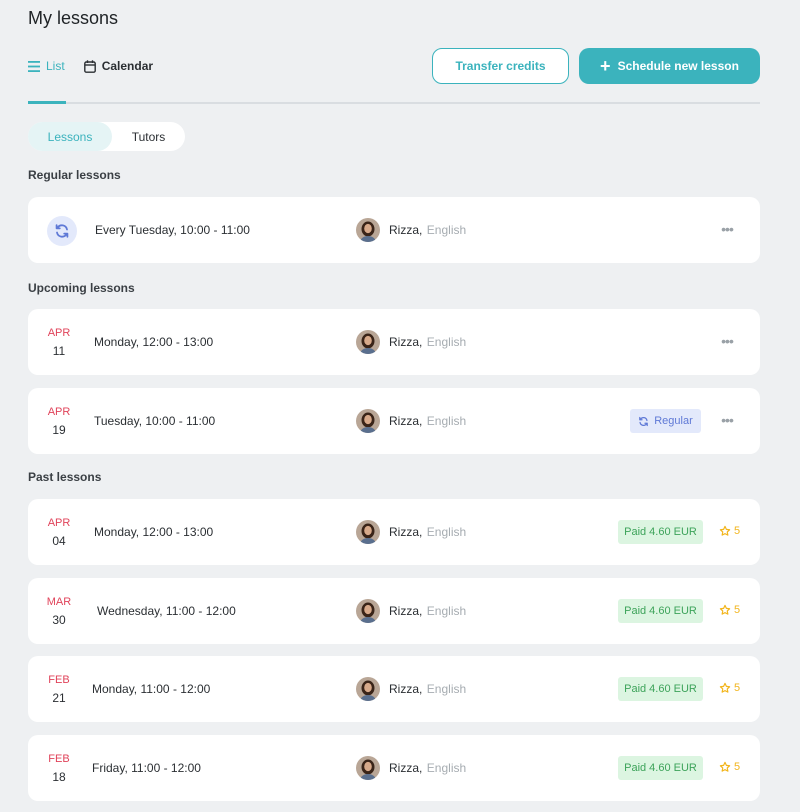 Image resolution: width=800 pixels, height=812 pixels. Describe the element at coordinates (59, 777) in the screenshot. I see `lesson-day: 18` at that location.